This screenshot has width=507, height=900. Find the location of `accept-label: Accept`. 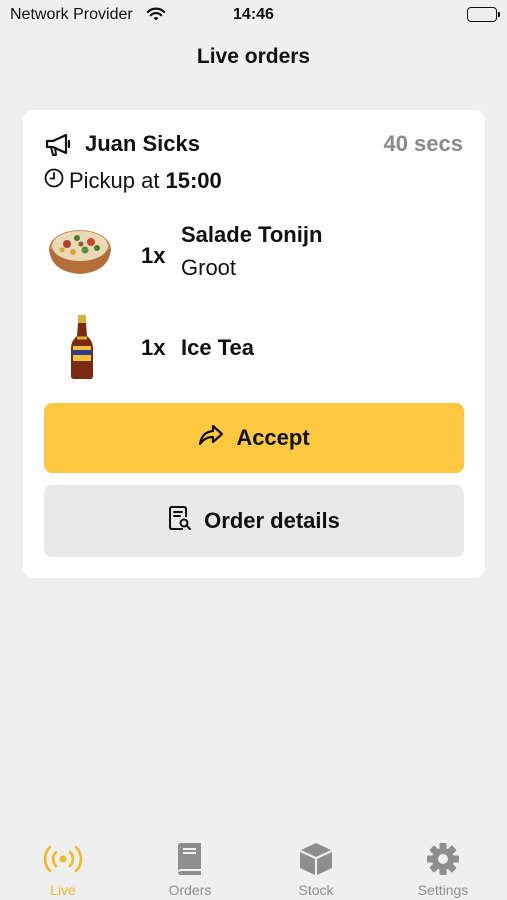

accept-label: Accept is located at coordinates (273, 437).